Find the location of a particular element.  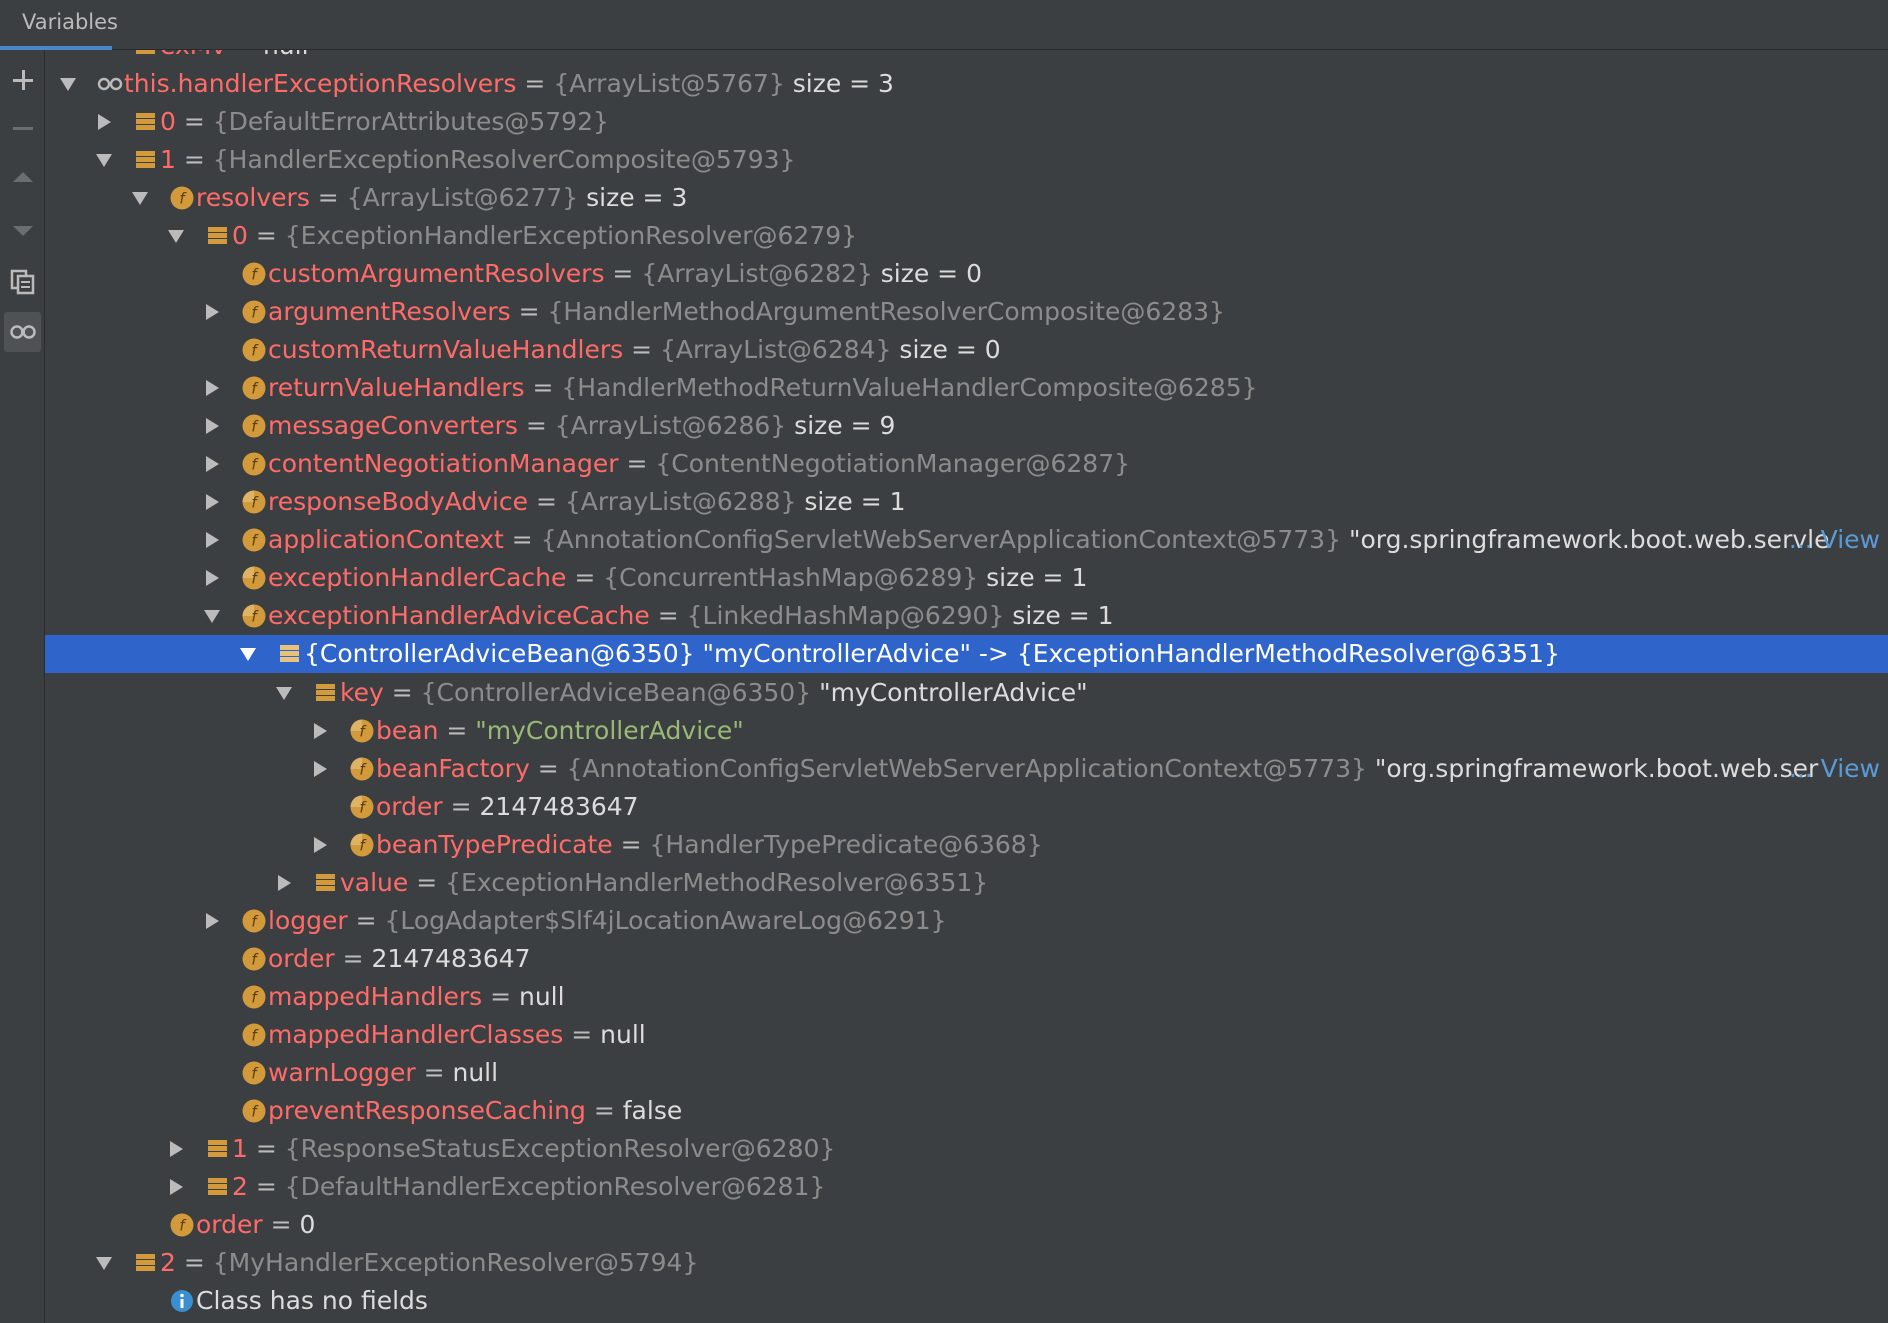

plus-icon is located at coordinates (22, 80).